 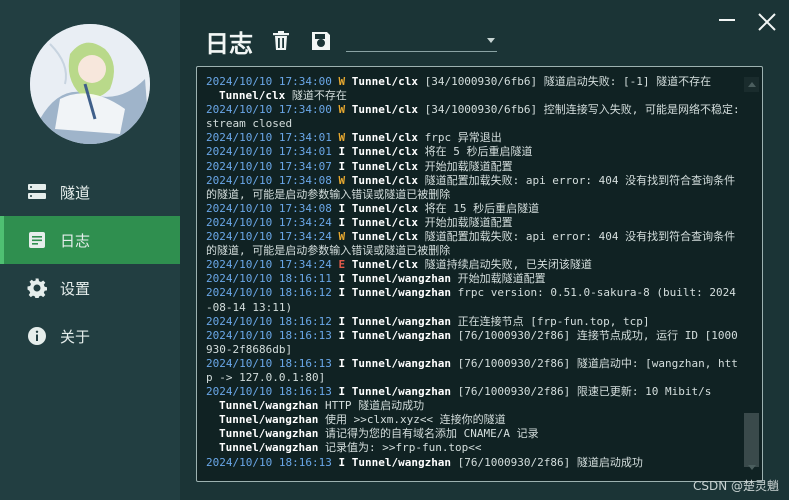 What do you see at coordinates (550, 321) in the screenshot?
I see `log-message: 正在连接节点 [frp-fun.top, tcp]` at bounding box center [550, 321].